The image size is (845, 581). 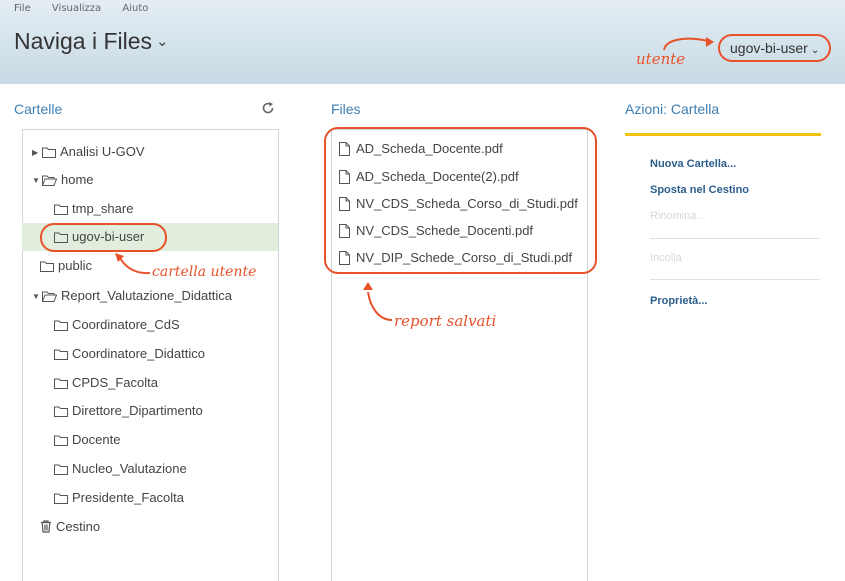 I want to click on folder-tmp-share: tmp_share, so click(x=93, y=209).